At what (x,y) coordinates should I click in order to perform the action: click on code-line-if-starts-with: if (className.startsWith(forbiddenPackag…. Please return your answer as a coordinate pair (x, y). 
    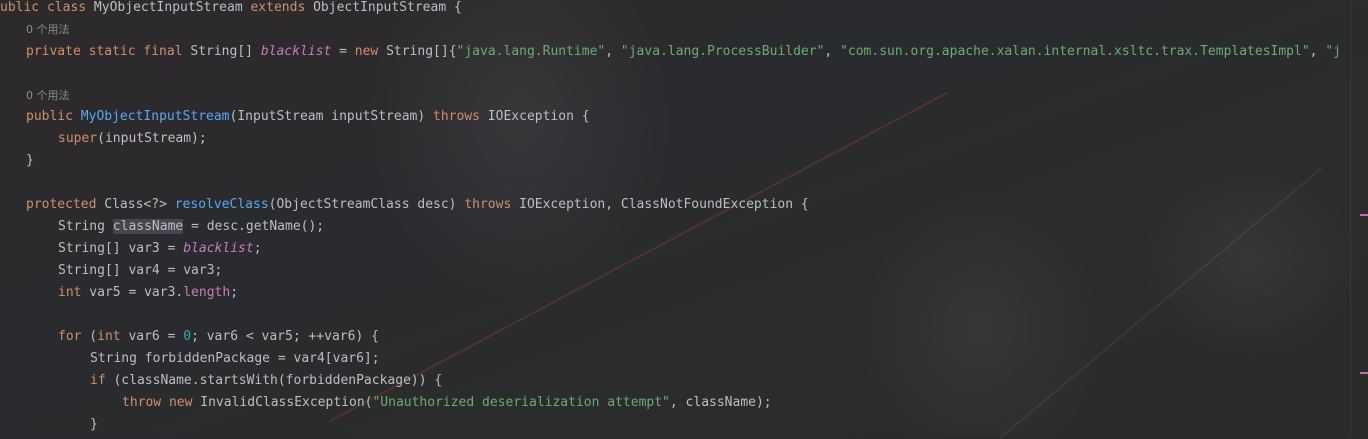
    Looking at the image, I should click on (266, 381).